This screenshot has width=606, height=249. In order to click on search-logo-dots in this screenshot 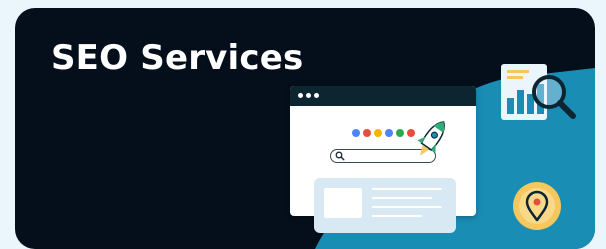, I will do `click(383, 133)`.